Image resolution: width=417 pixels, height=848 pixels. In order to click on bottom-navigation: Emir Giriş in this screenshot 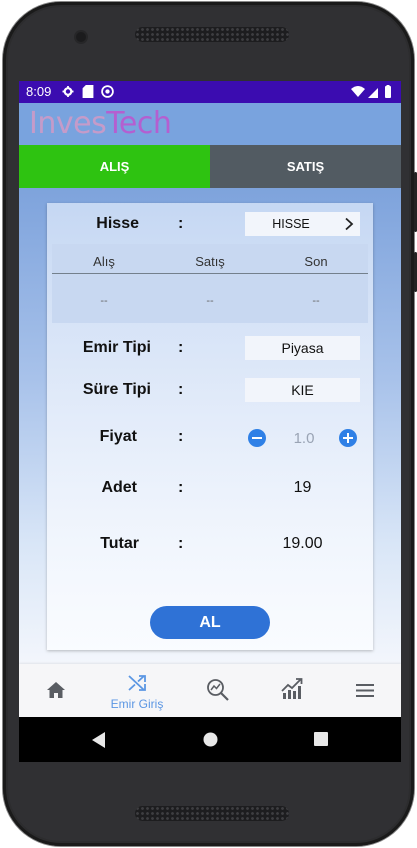, I will do `click(210, 690)`.